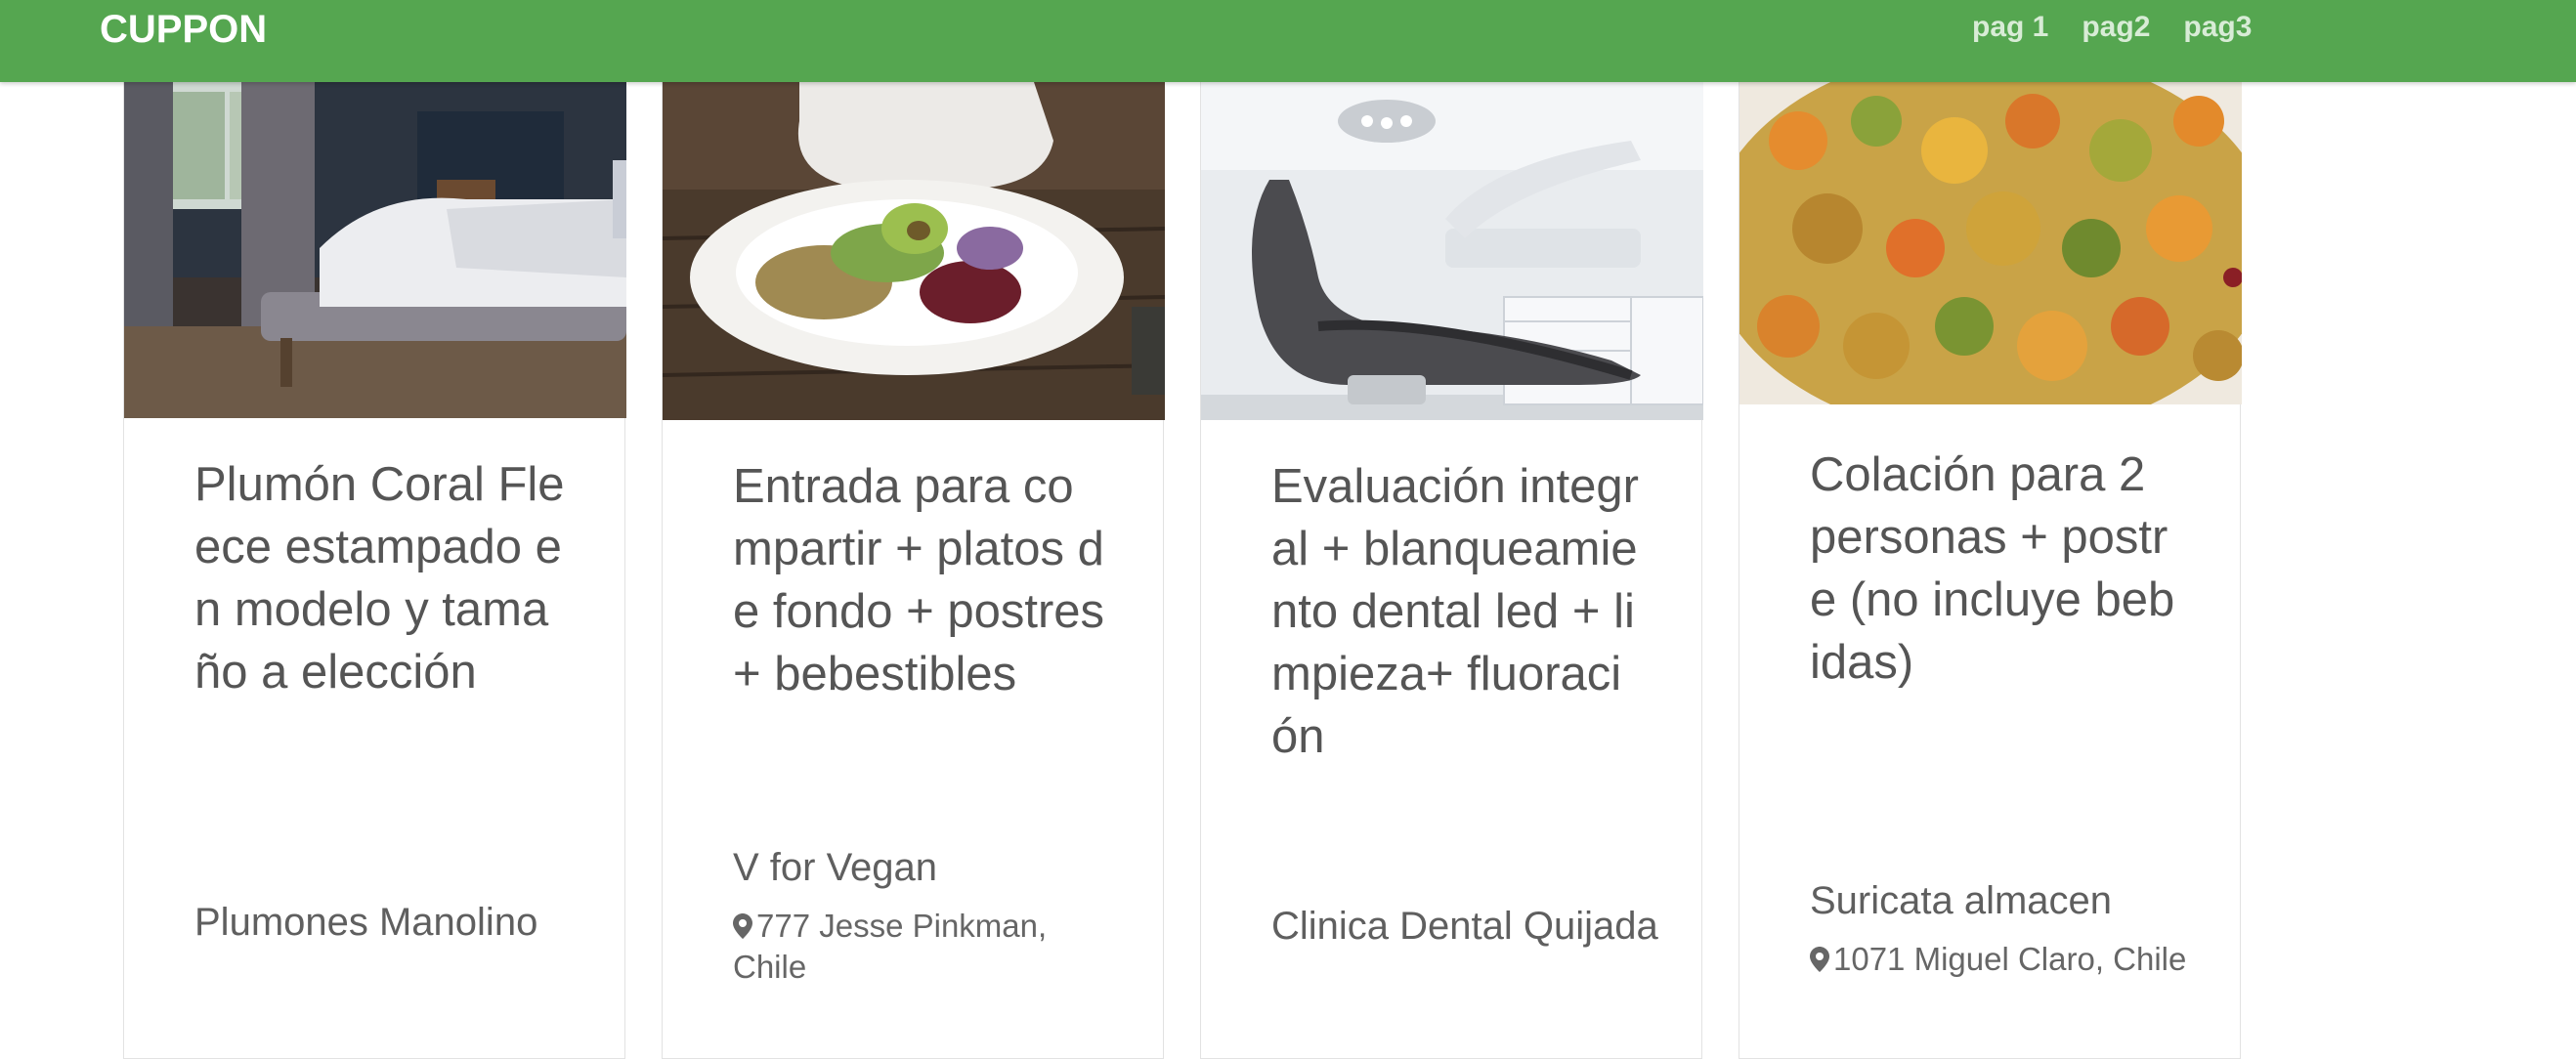 The width and height of the screenshot is (2576, 1059). Describe the element at coordinates (891, 946) in the screenshot. I see `address-text: 777 Jesse Pinkman, Chile` at that location.